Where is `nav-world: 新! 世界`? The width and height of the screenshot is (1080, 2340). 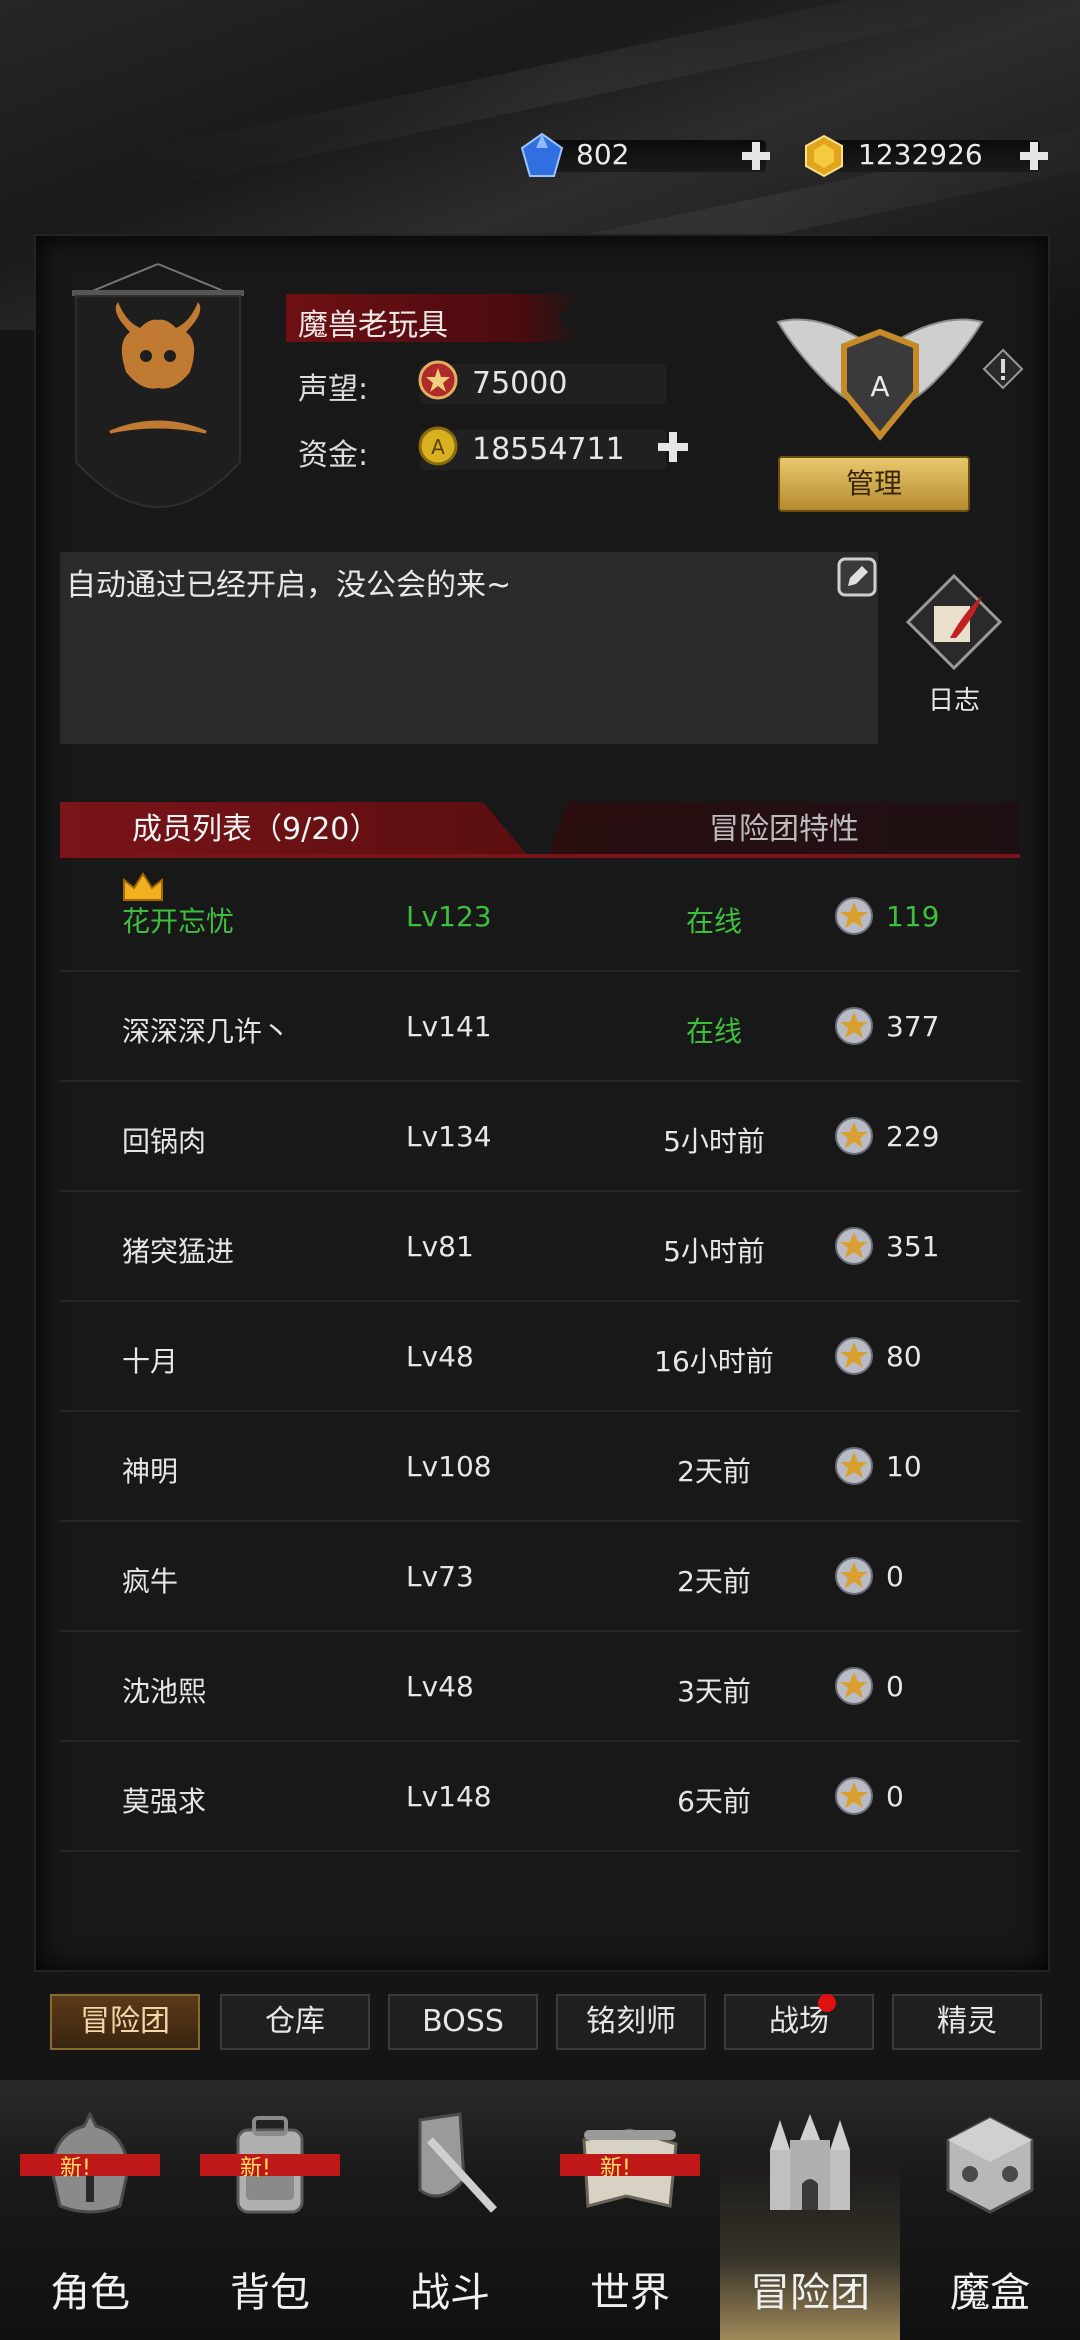
nav-world: 新! 世界 is located at coordinates (630, 2210).